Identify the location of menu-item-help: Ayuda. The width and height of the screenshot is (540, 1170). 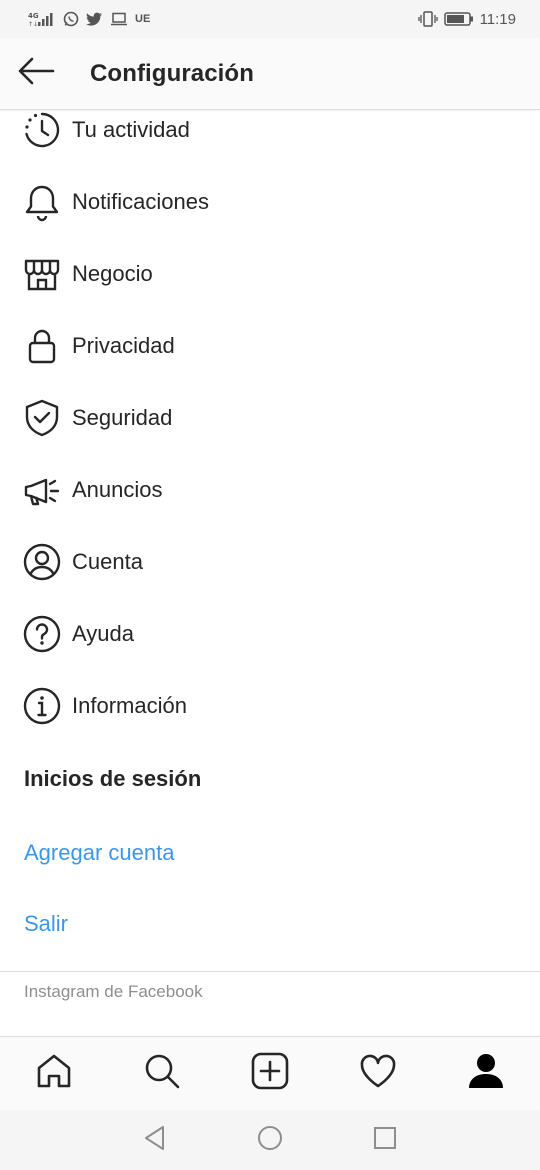
(270, 634).